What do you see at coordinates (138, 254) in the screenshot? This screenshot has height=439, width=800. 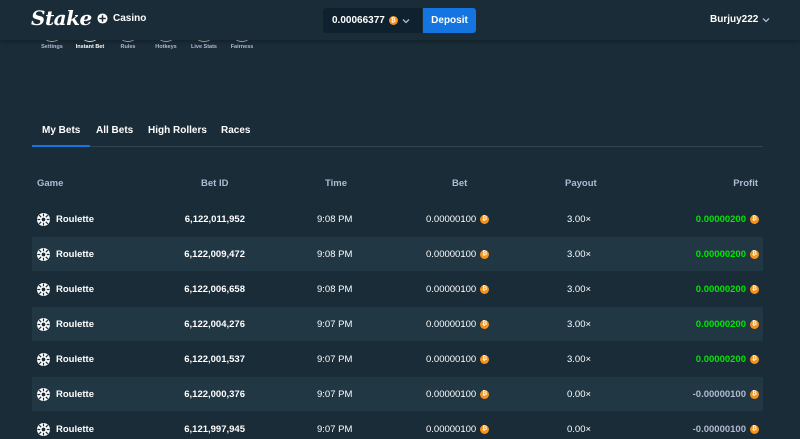 I see `bet-id-link: 6,122,009,472` at bounding box center [138, 254].